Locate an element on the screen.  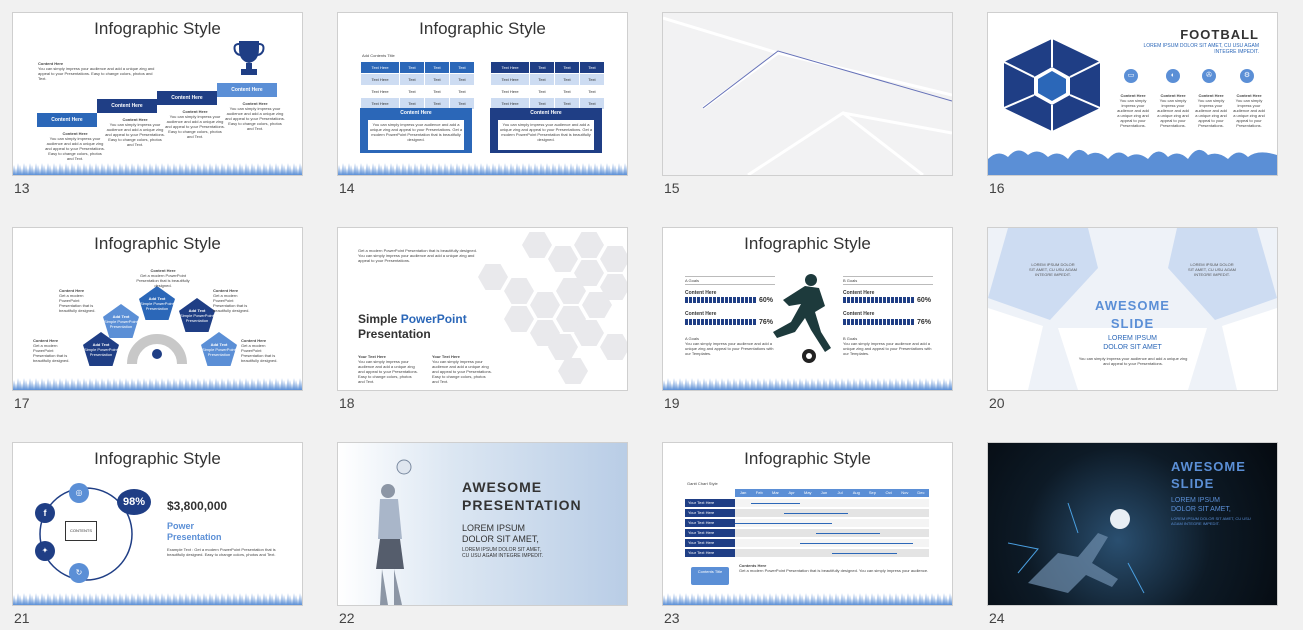
twitter-icon: ✦ is located at coordinates (45, 551).